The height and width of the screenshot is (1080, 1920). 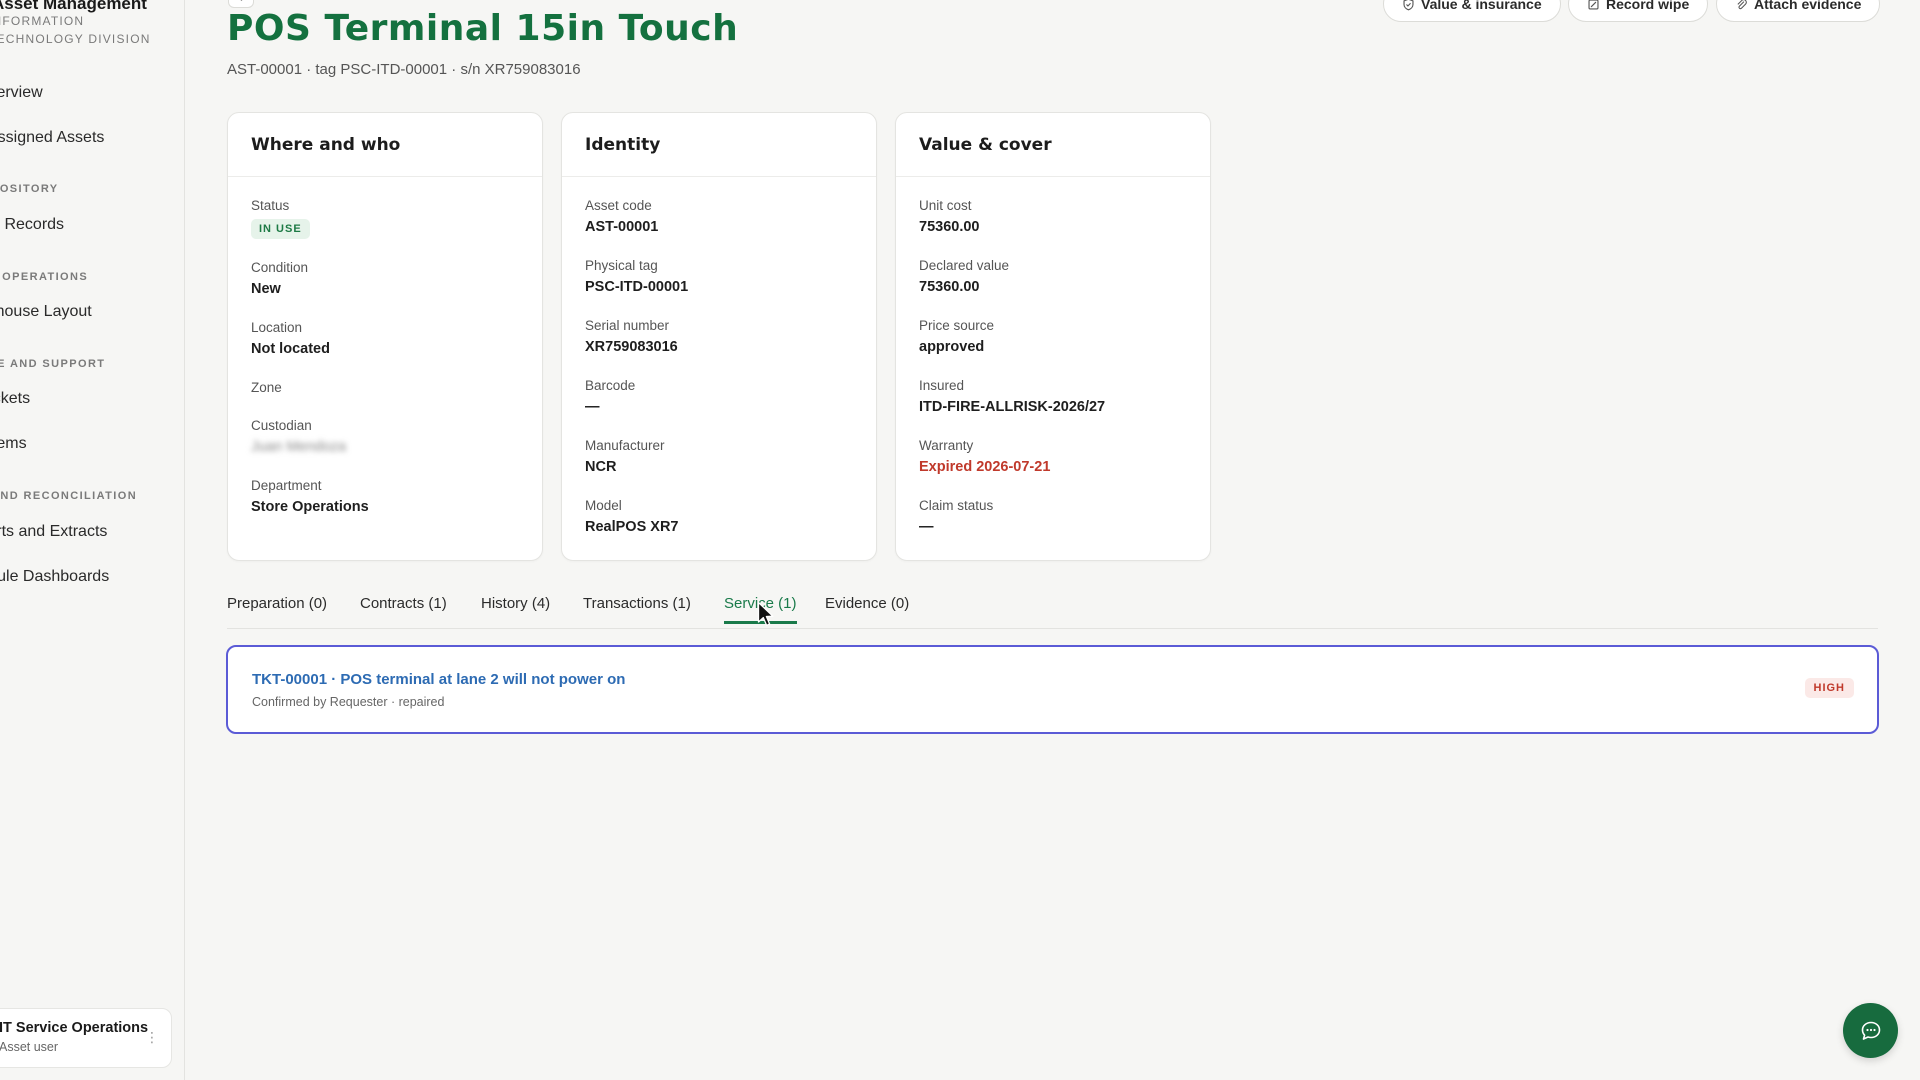 I want to click on field-label: Custodian, so click(x=281, y=425).